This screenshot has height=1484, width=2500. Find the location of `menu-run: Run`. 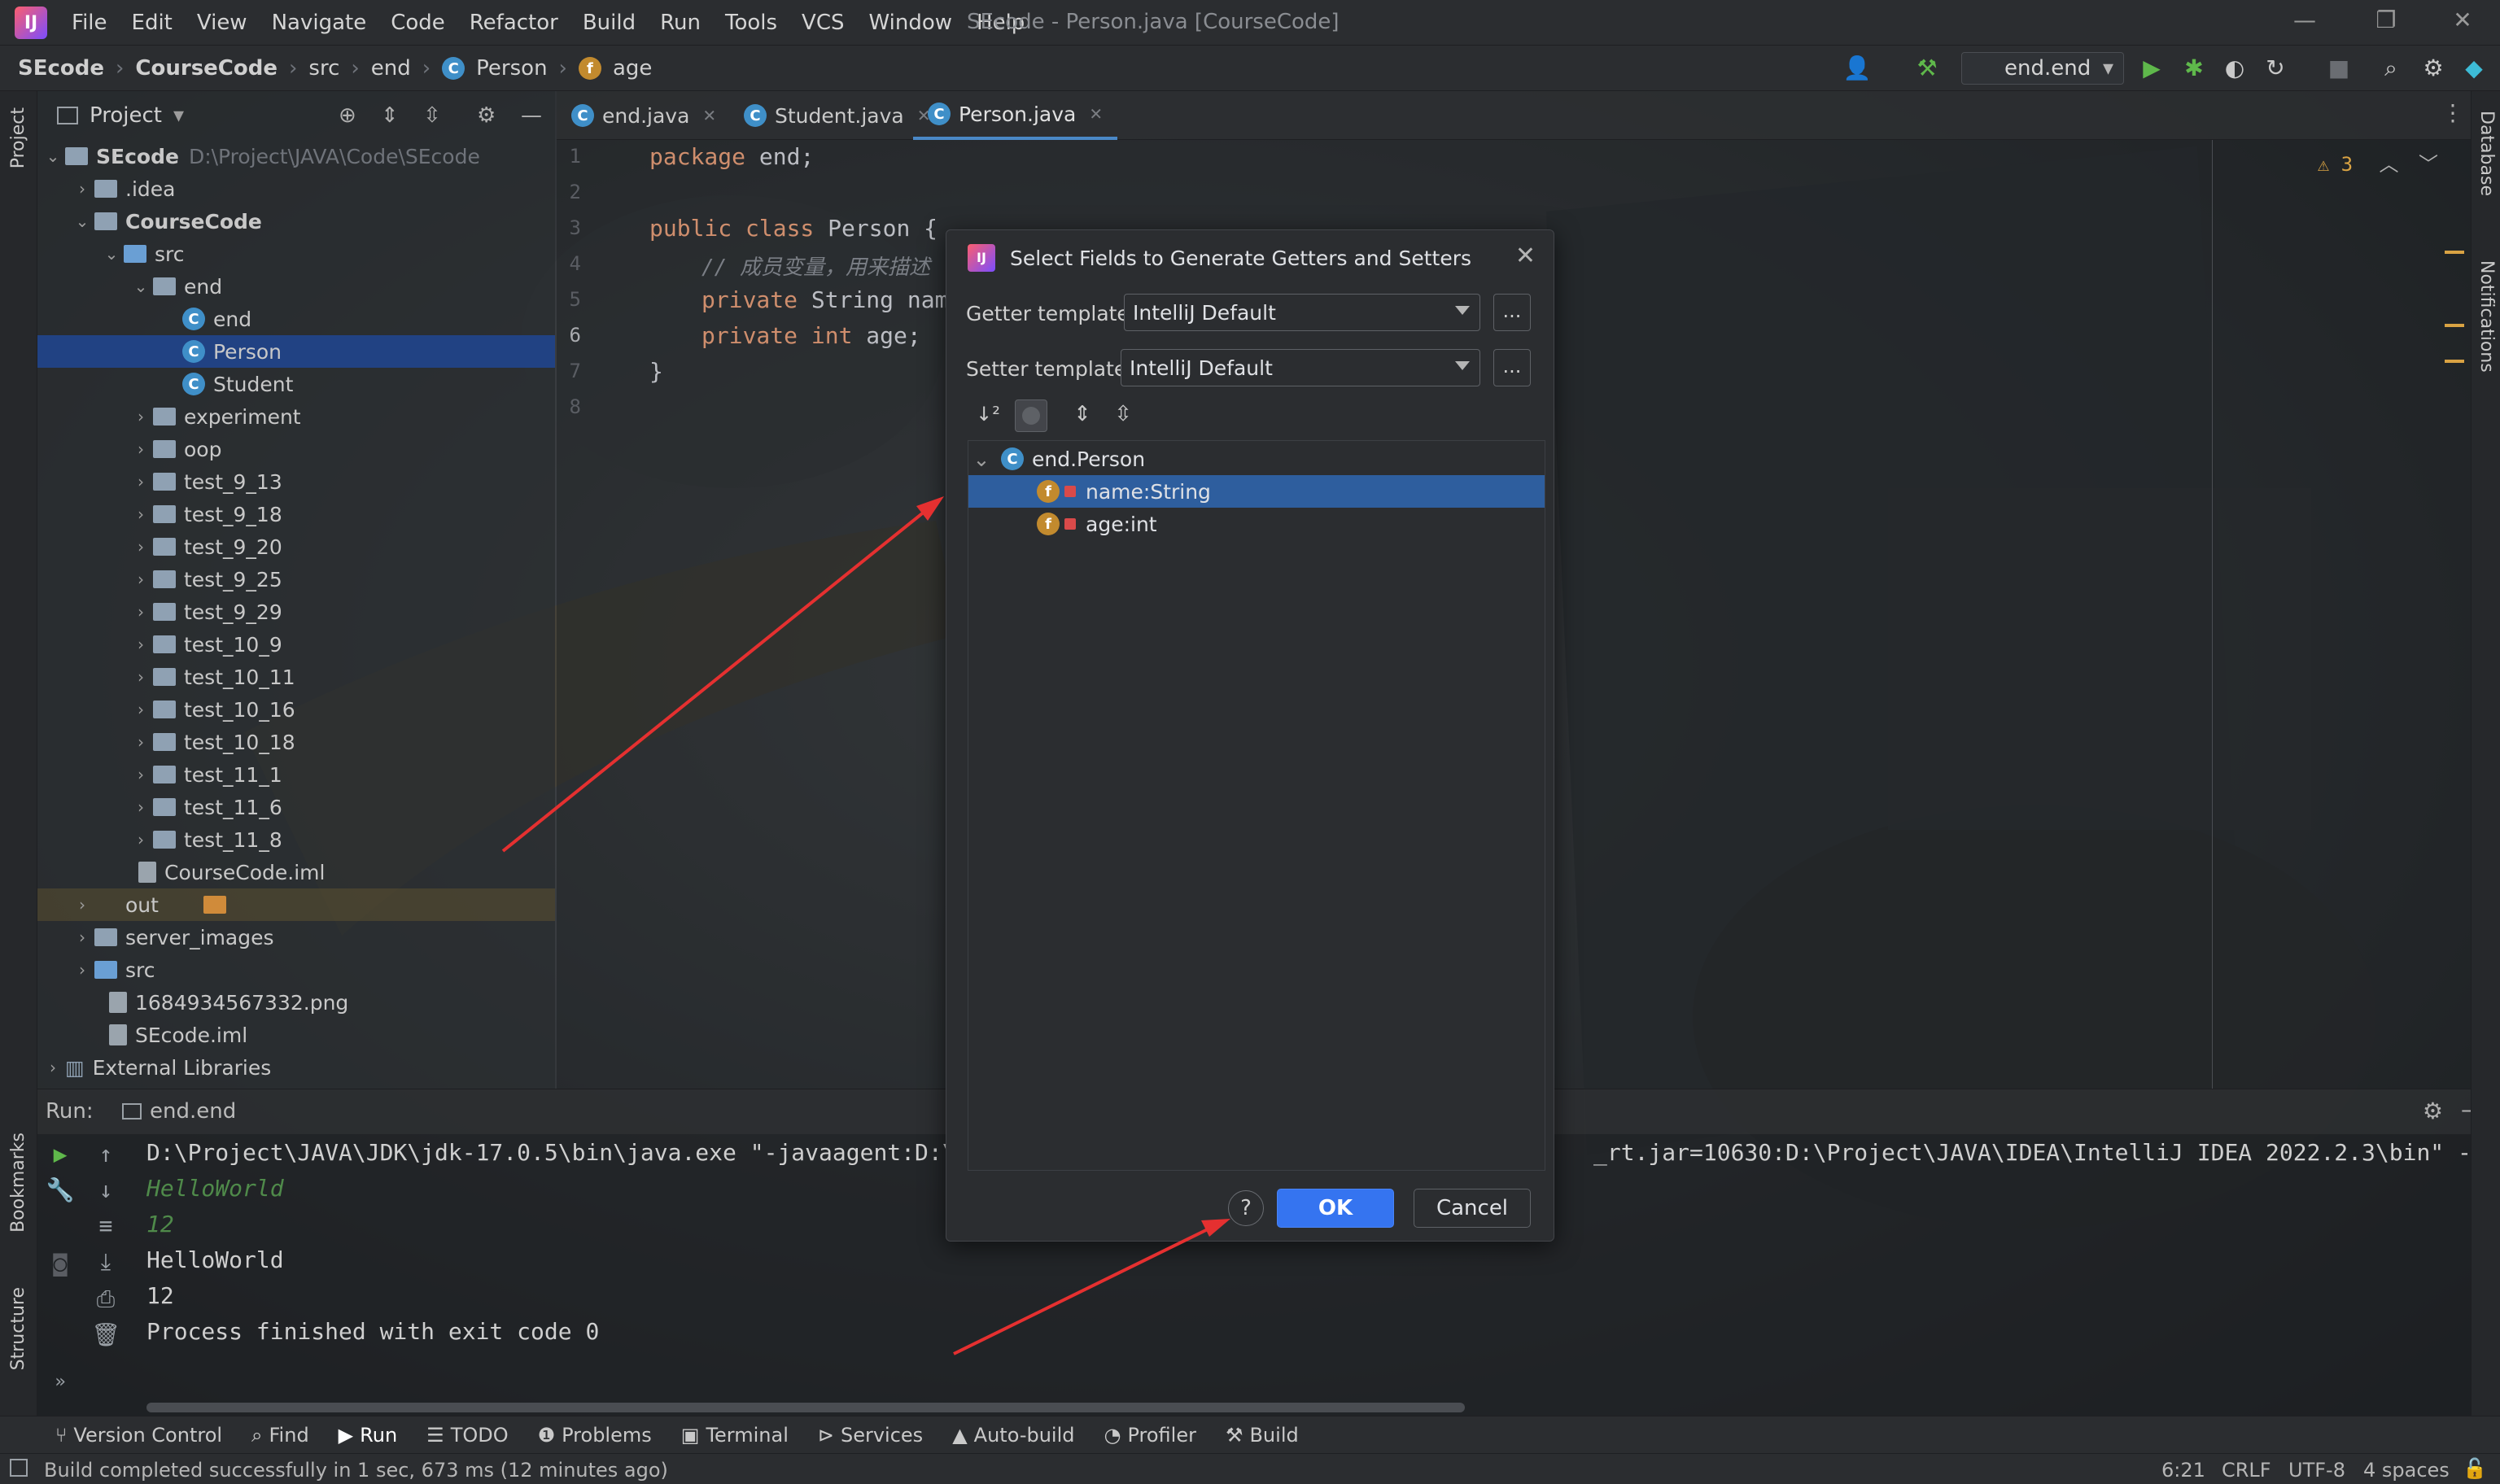

menu-run: Run is located at coordinates (680, 23).